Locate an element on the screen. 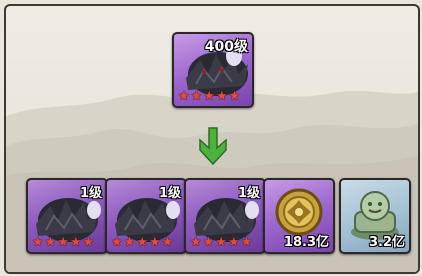  jade-amount: 3.2亿 is located at coordinates (386, 242).